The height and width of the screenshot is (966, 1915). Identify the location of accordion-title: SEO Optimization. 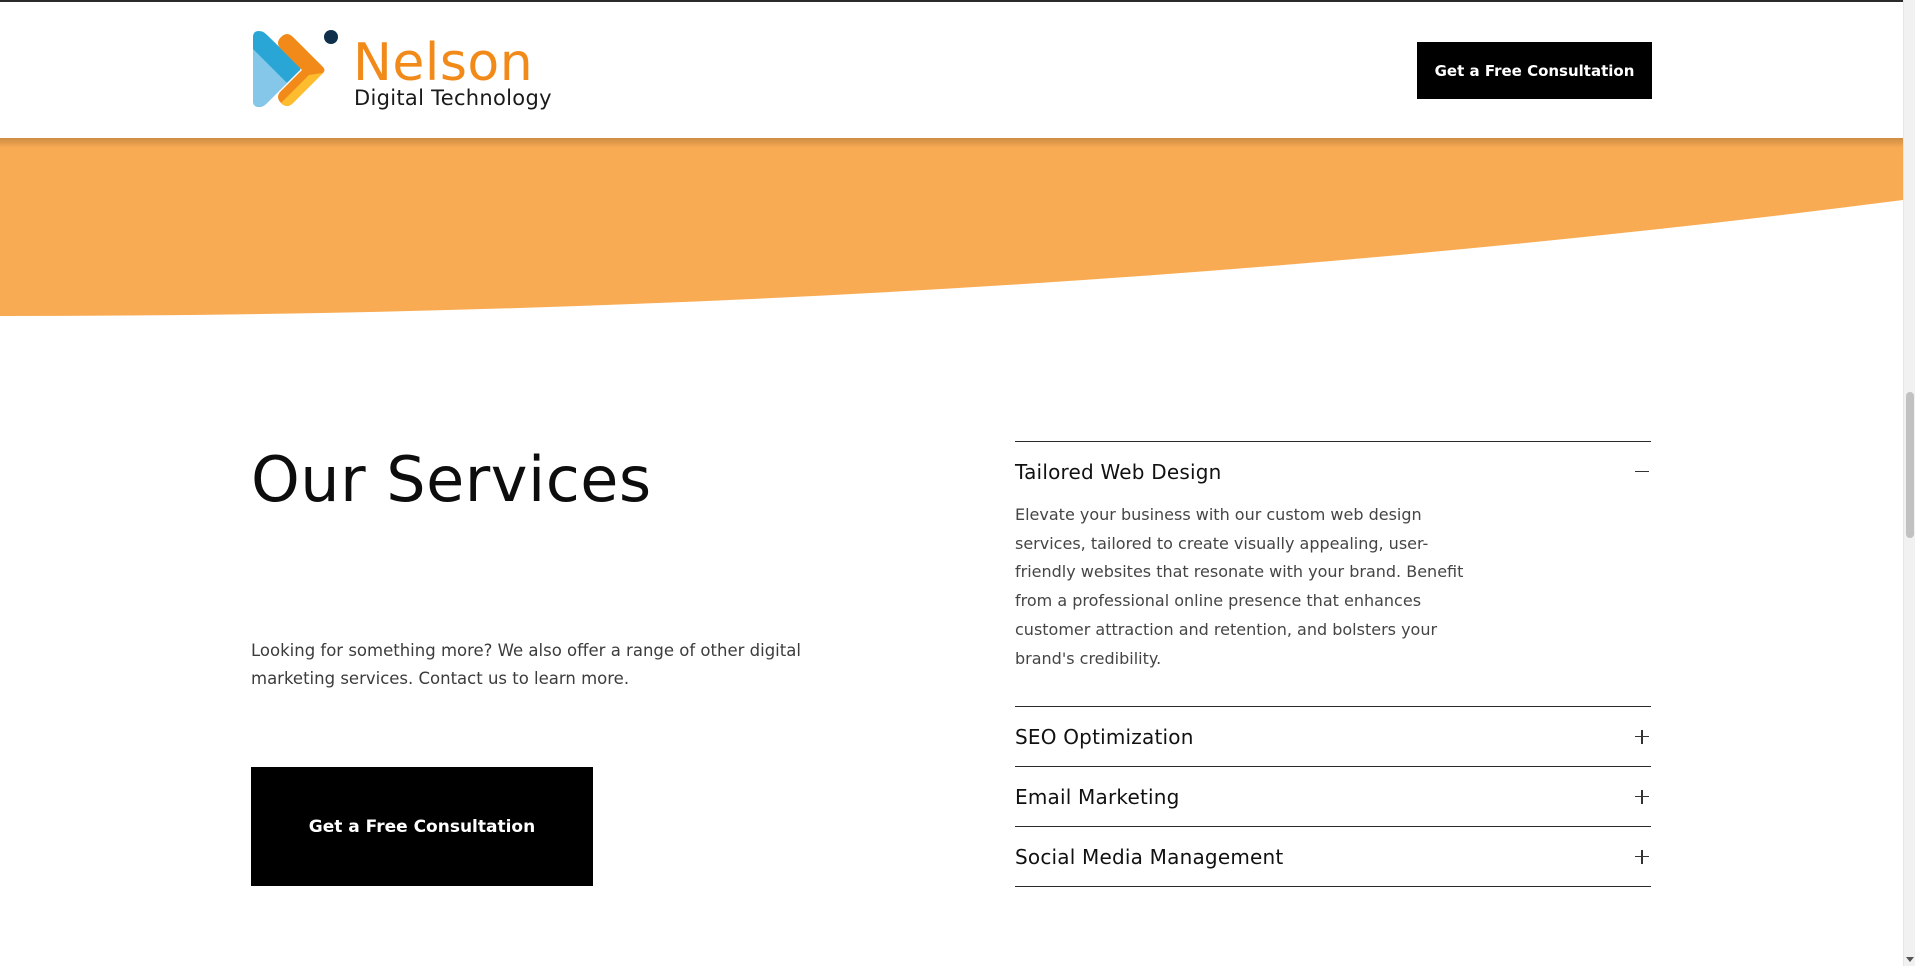
(1104, 736).